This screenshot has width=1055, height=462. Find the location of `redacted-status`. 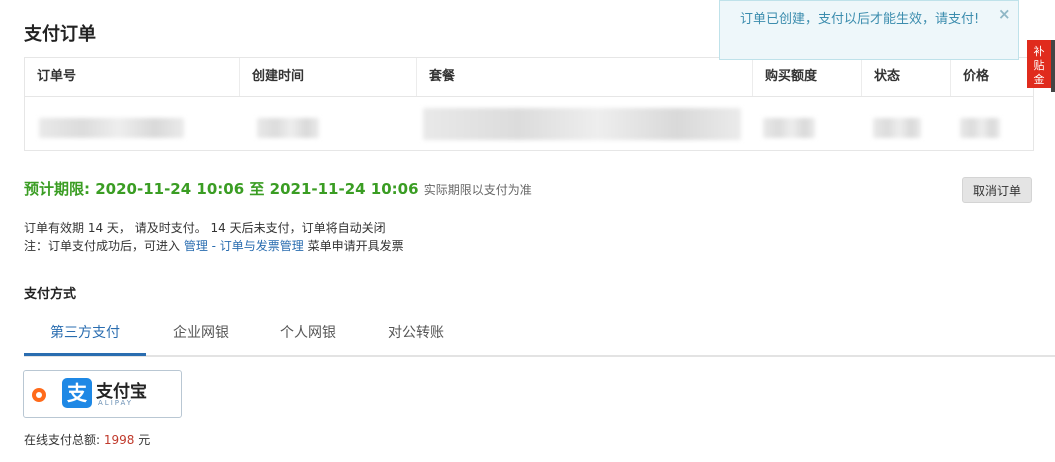

redacted-status is located at coordinates (897, 128).